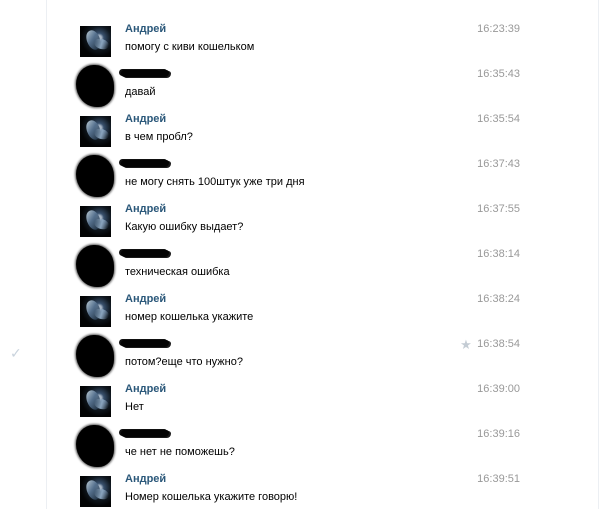 Image resolution: width=600 pixels, height=516 pixels. Describe the element at coordinates (498, 299) in the screenshot. I see `message-time: 16:38:24` at that location.